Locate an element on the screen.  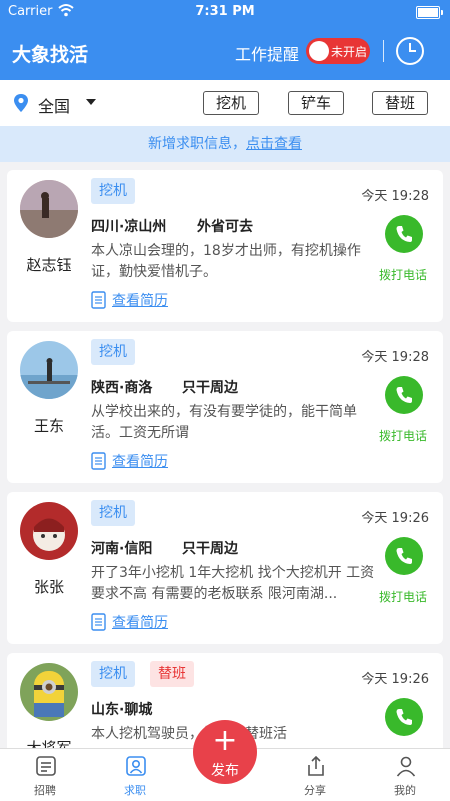
banner-link: 点击查看 is located at coordinates (274, 144).